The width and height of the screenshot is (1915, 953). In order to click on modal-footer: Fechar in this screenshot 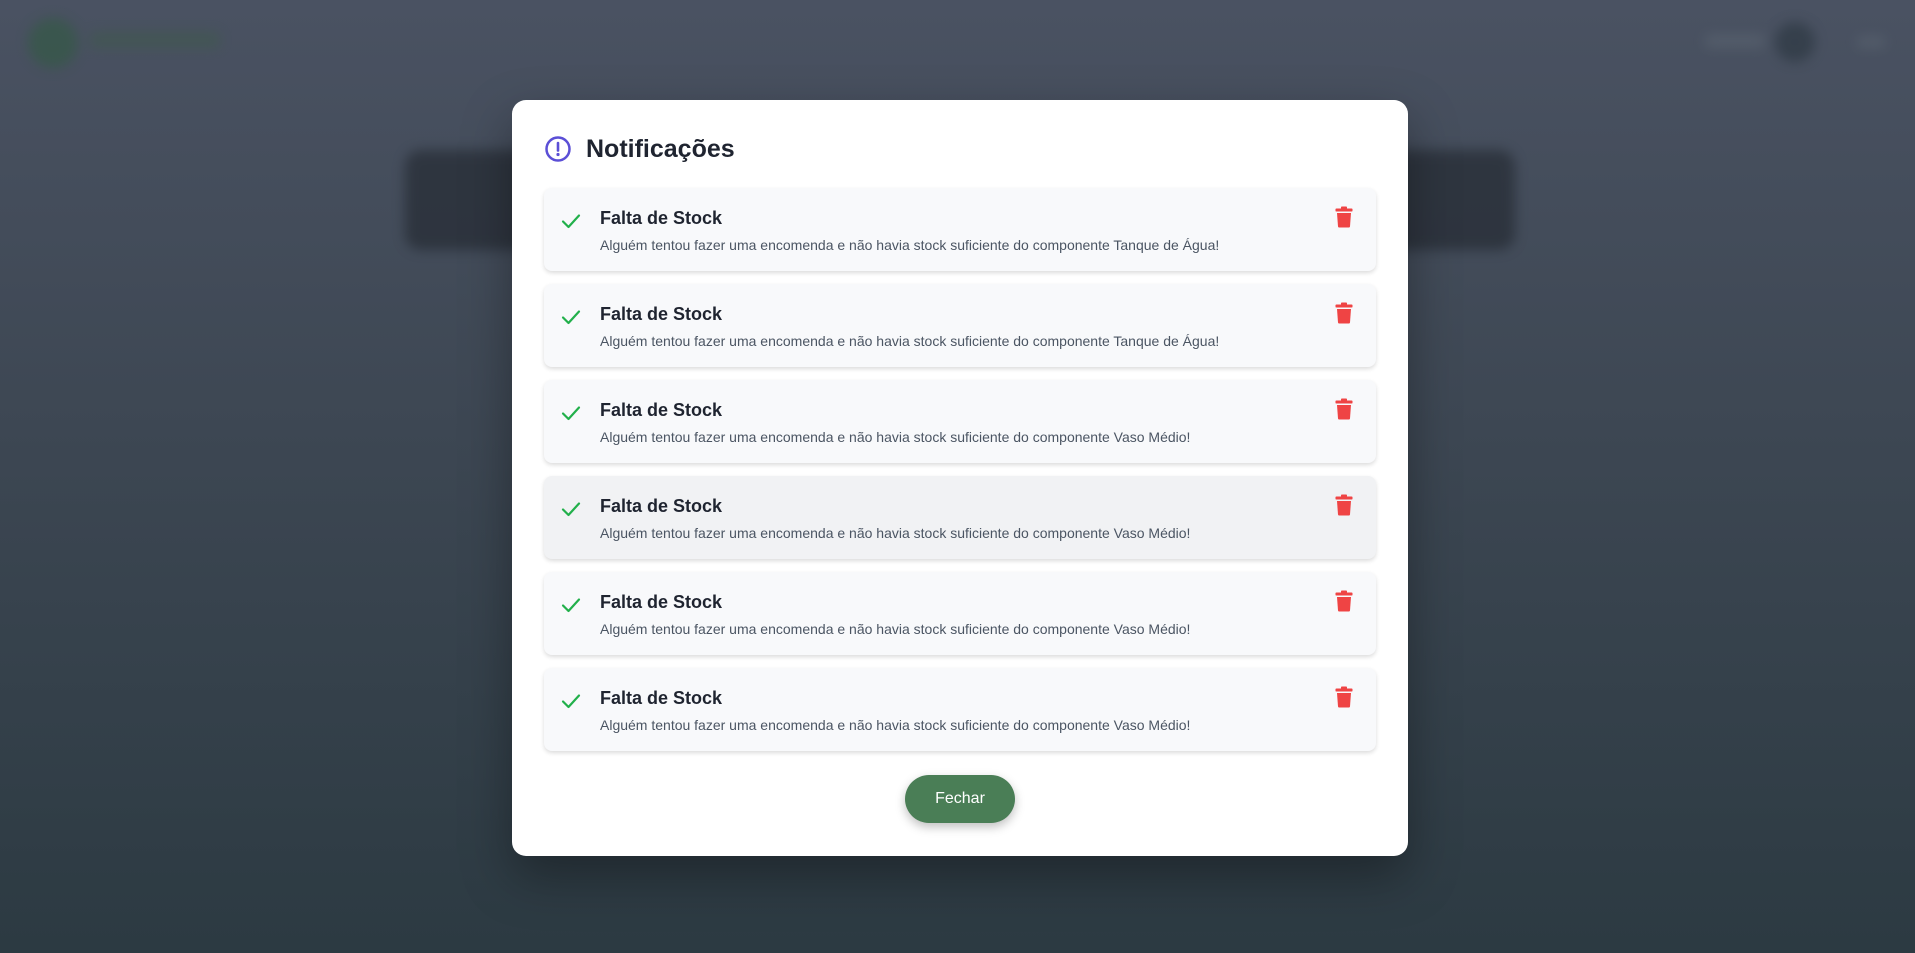, I will do `click(960, 799)`.